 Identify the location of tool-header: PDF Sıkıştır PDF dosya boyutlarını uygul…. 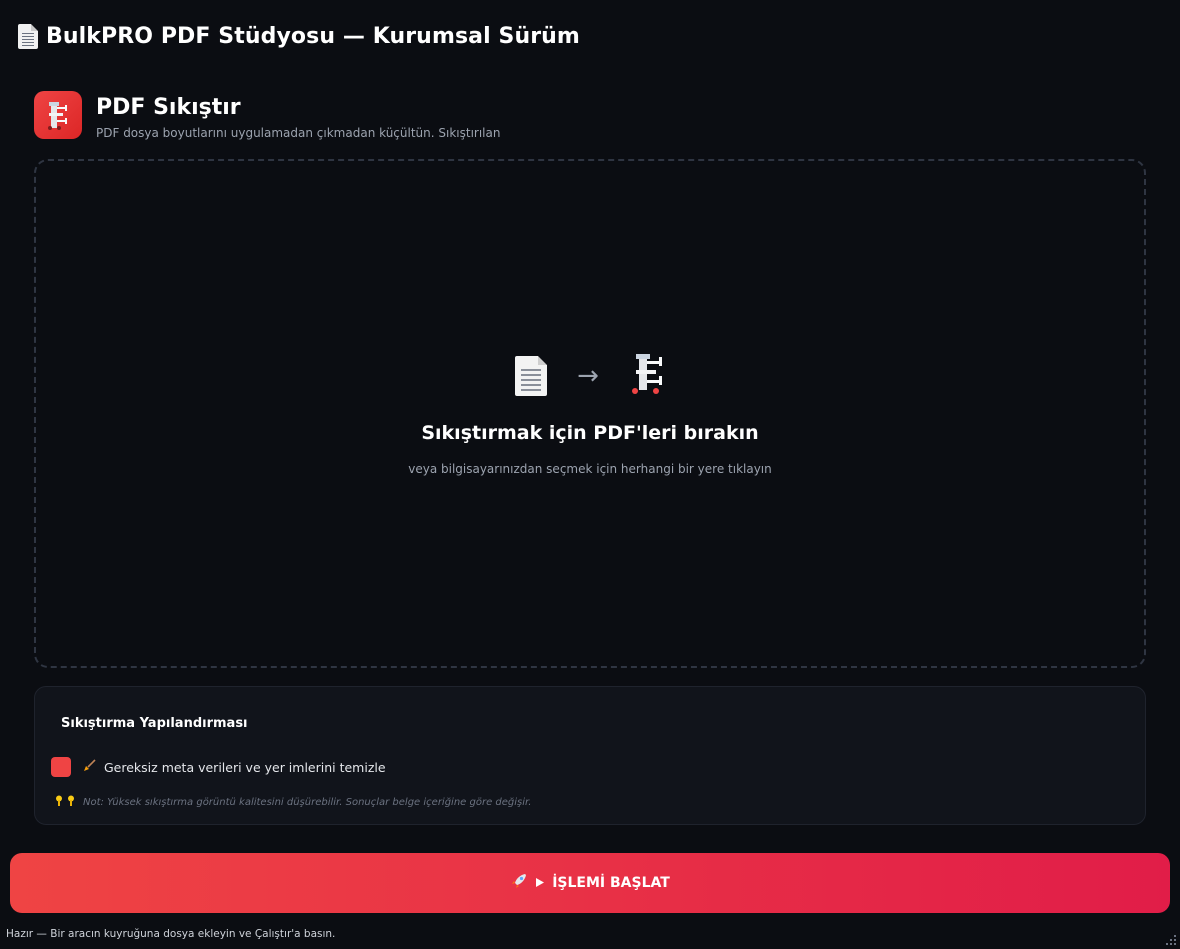
(267, 115).